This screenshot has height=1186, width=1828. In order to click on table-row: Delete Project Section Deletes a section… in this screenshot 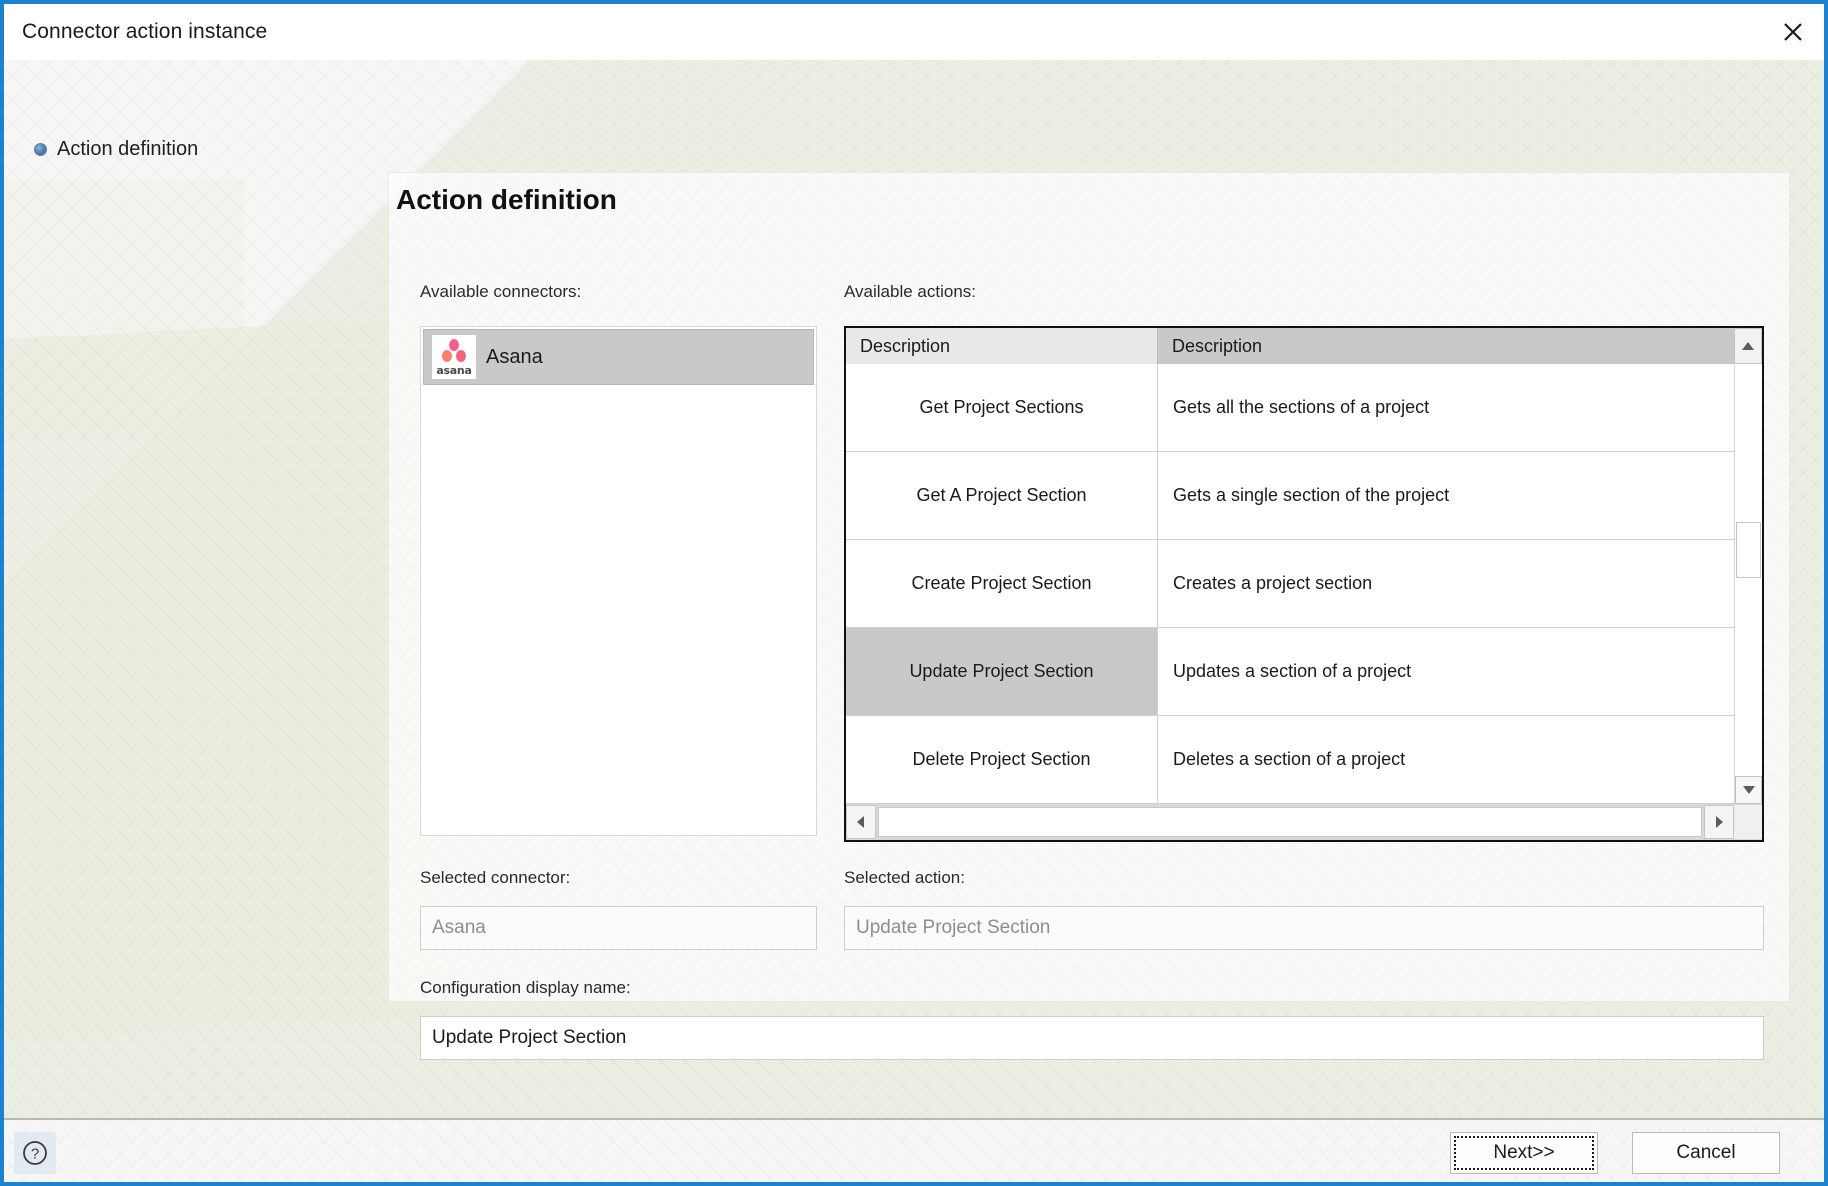, I will do `click(1290, 760)`.